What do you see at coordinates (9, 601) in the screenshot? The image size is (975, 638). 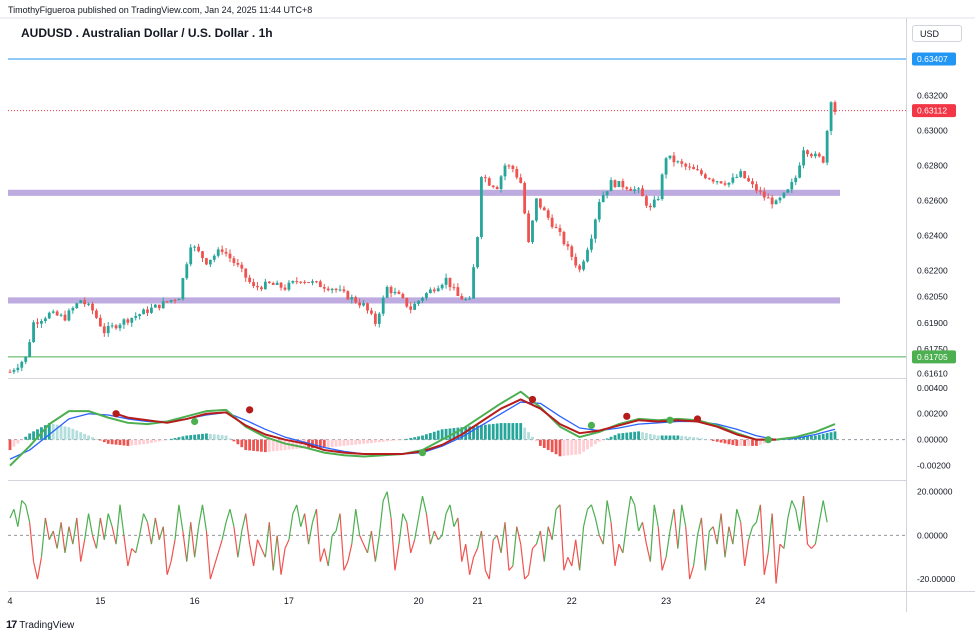 I see `time-tick-label: 4` at bounding box center [9, 601].